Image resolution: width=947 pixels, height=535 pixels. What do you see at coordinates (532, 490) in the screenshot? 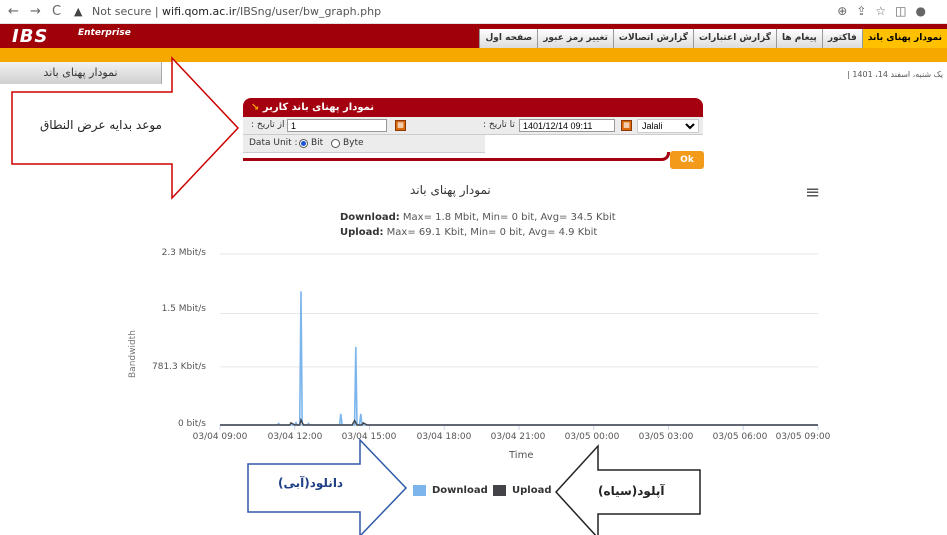
I see `legend-label-upload: Upload` at bounding box center [532, 490].